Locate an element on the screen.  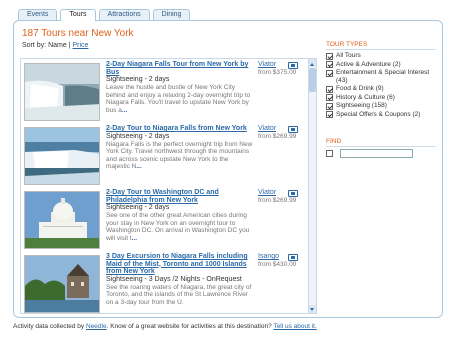
scroll-down-arrow-icon is located at coordinates (312, 309).